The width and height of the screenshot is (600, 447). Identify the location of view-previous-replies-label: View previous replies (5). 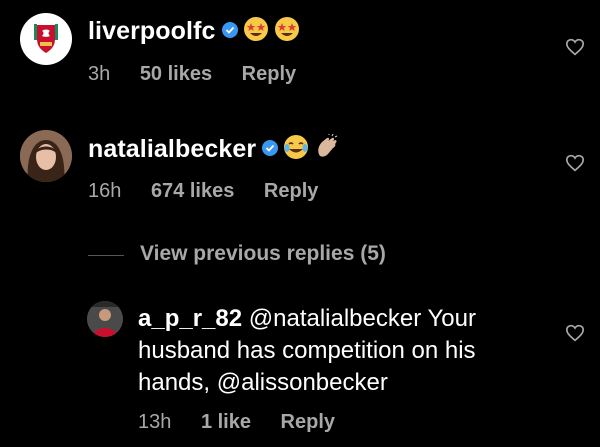
(263, 254).